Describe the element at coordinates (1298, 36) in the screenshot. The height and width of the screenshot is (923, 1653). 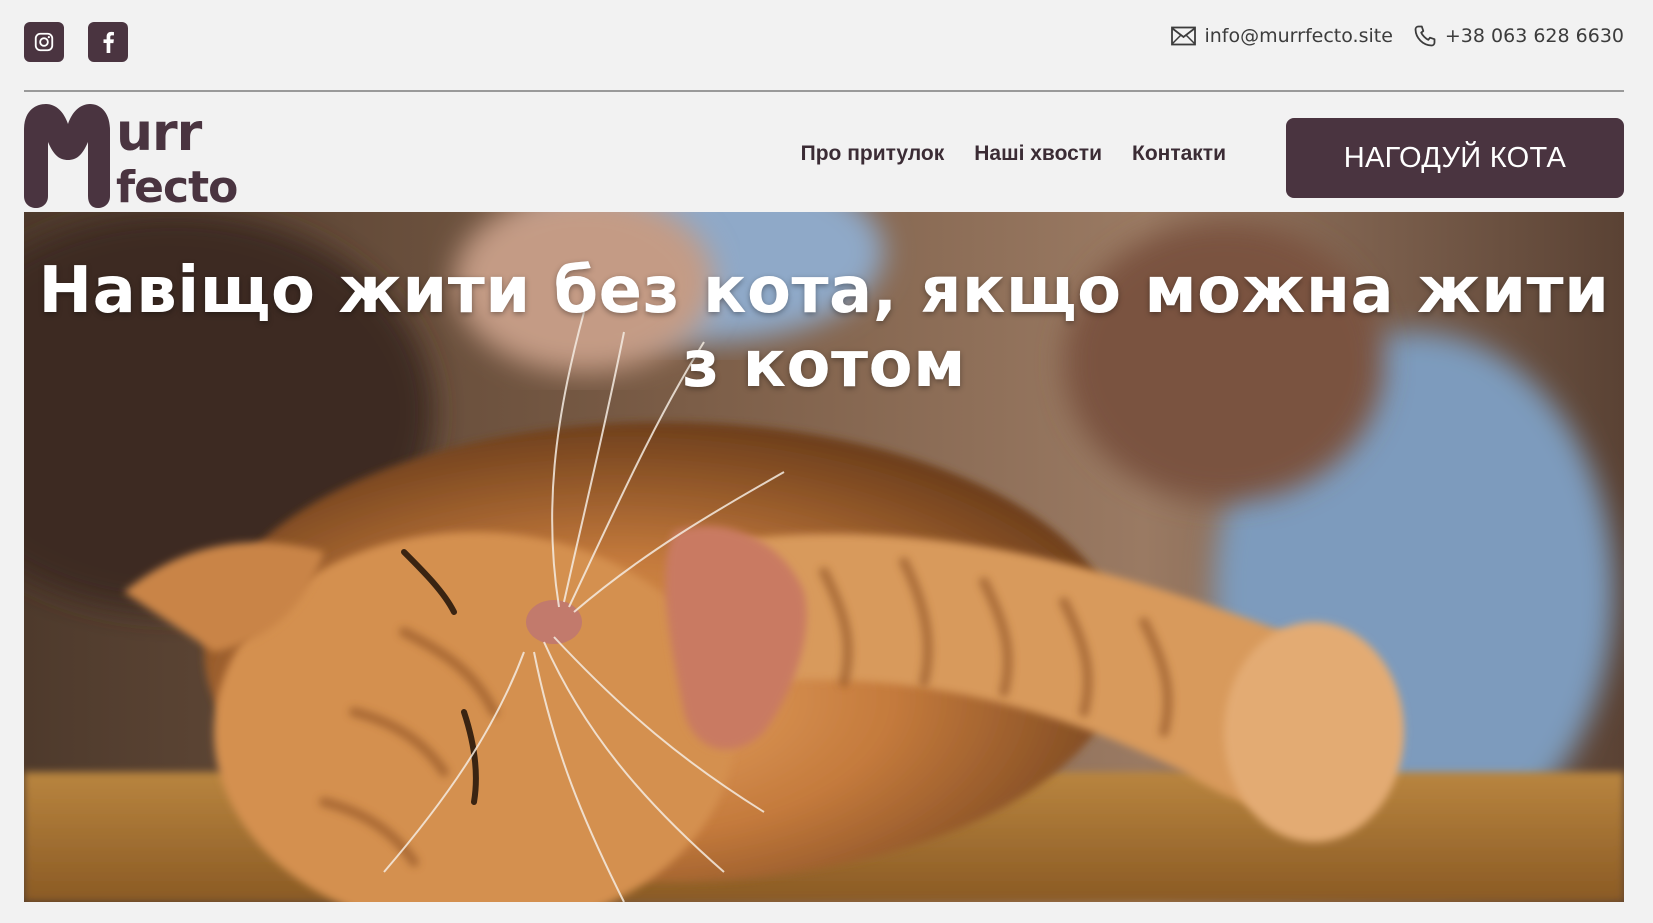
I see `email-text: info@murrfecto.site` at that location.